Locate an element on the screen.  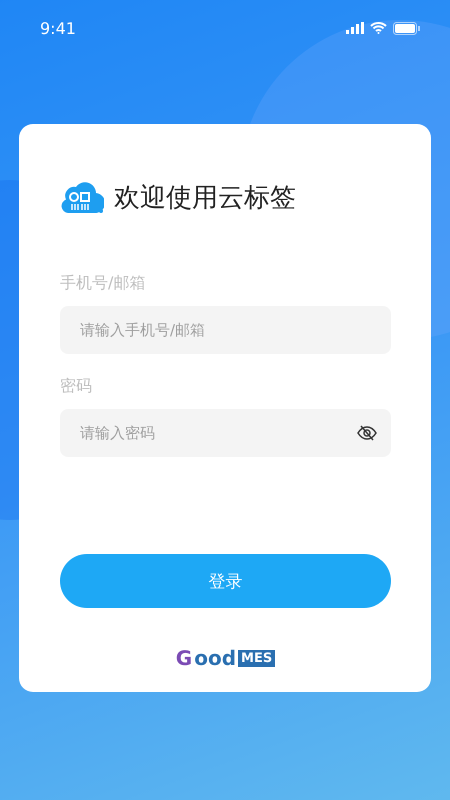
account-field: 请输入手机号/邮箱 is located at coordinates (225, 330).